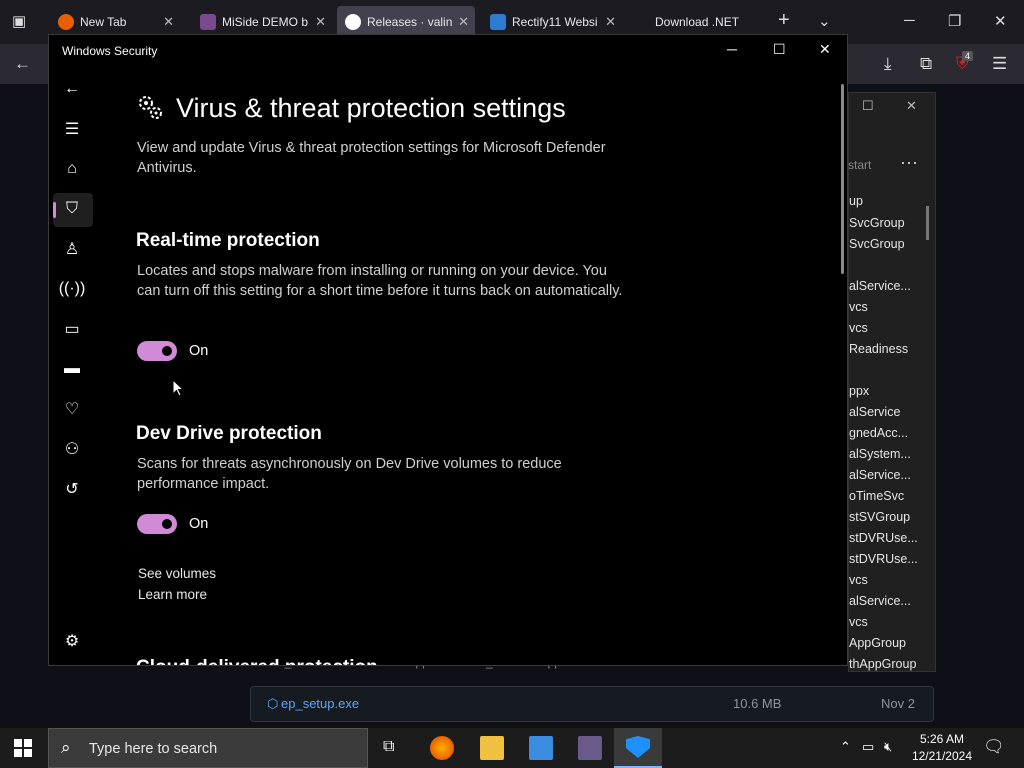 The height and width of the screenshot is (768, 1024). I want to click on shield-icon, so click(638, 747).